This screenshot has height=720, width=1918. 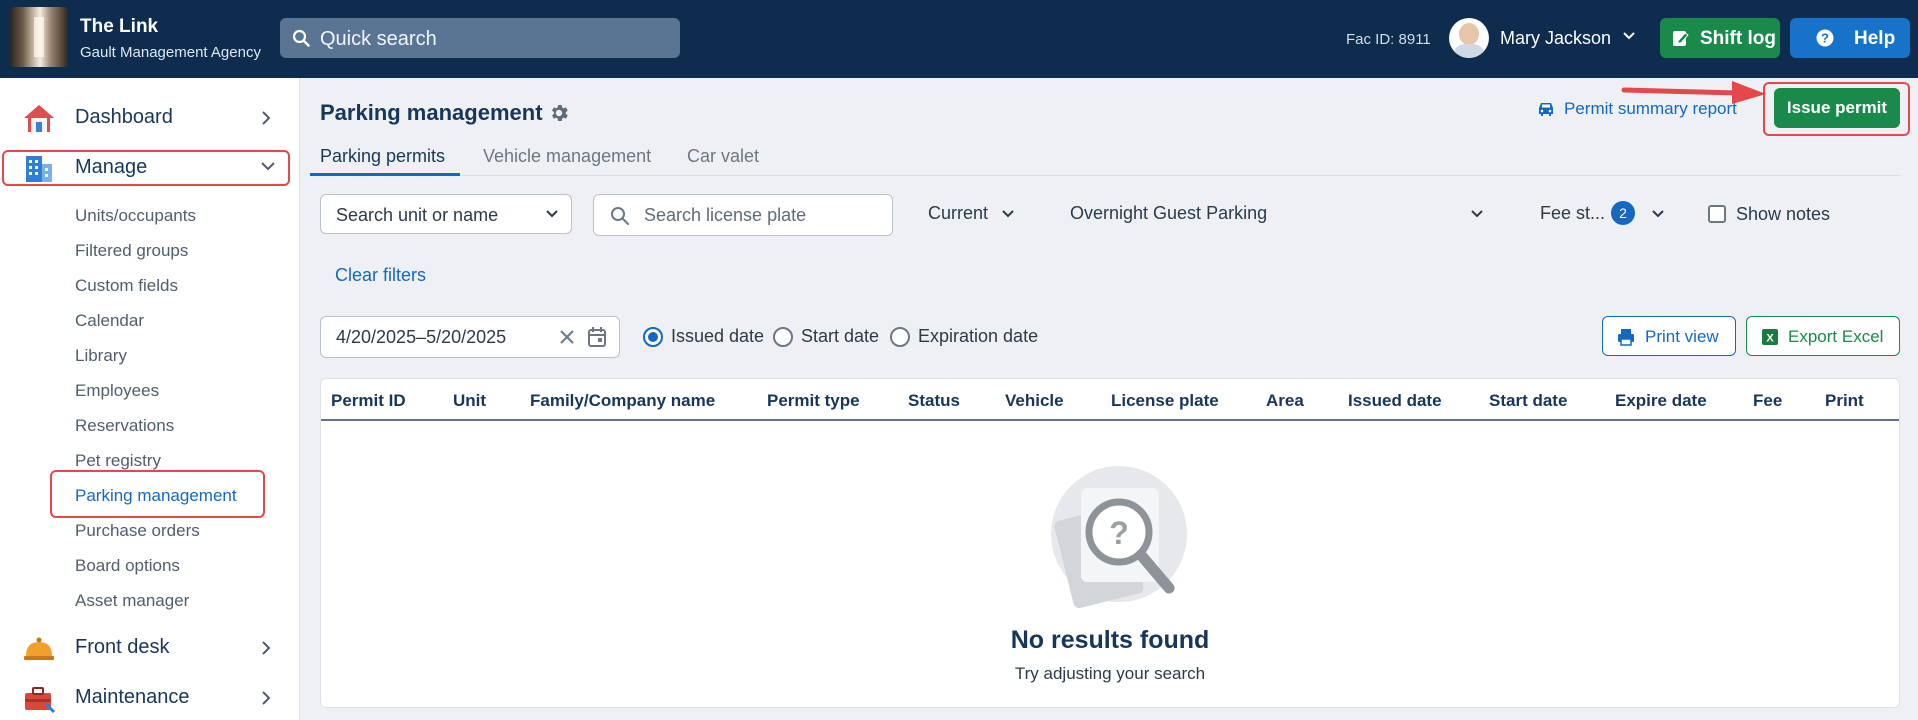 I want to click on column-header-license-plate: License plate, so click(x=1165, y=401).